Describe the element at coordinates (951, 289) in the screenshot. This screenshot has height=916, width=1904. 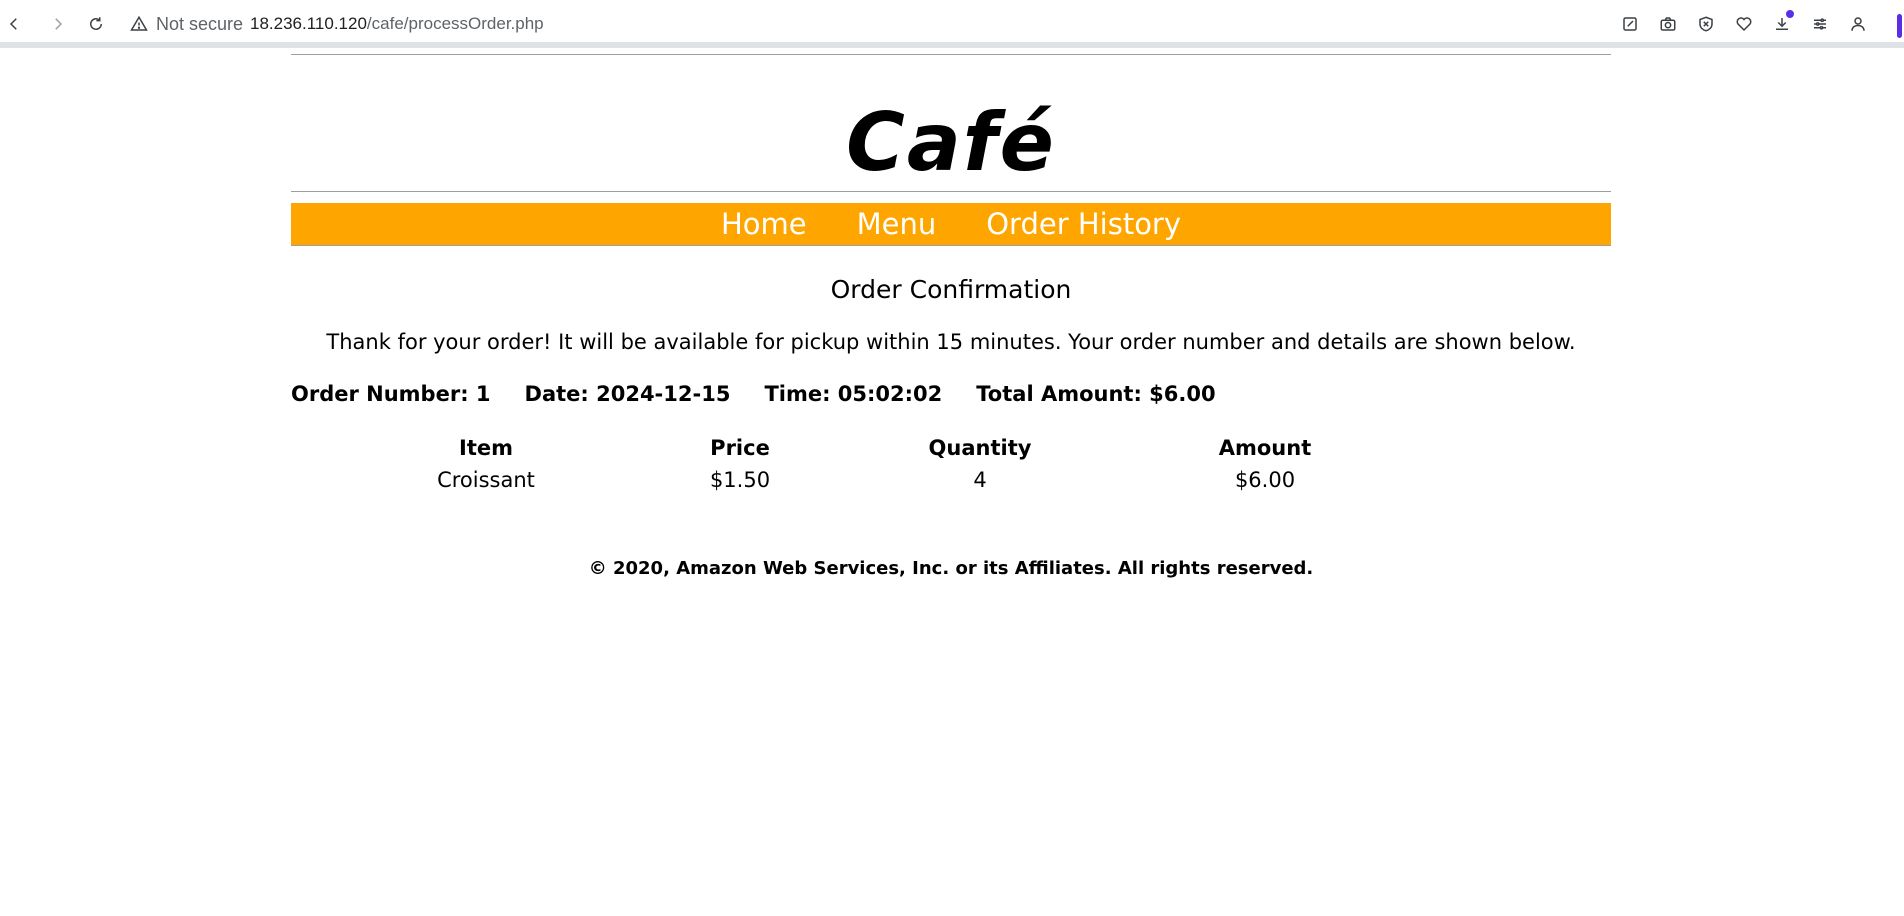
I see `order-confirmation-heading: Order Confirmation` at that location.